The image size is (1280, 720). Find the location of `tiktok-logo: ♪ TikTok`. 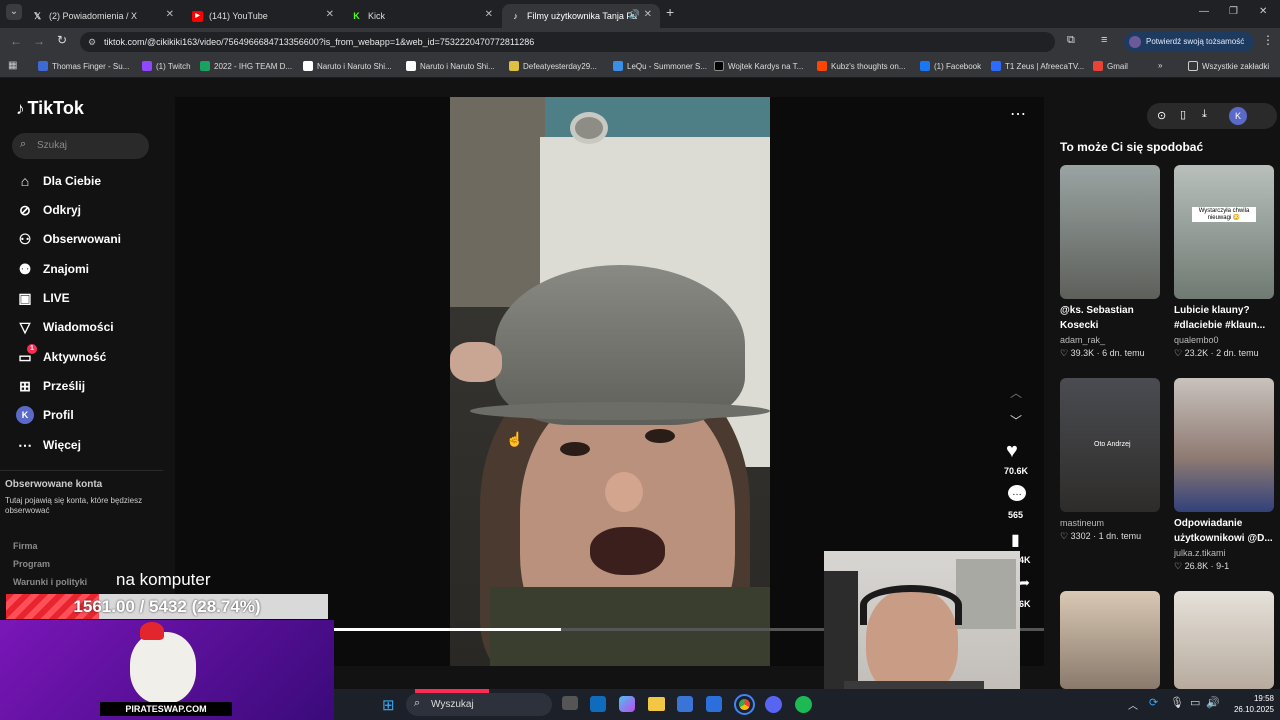

tiktok-logo: ♪ TikTok is located at coordinates (50, 108).